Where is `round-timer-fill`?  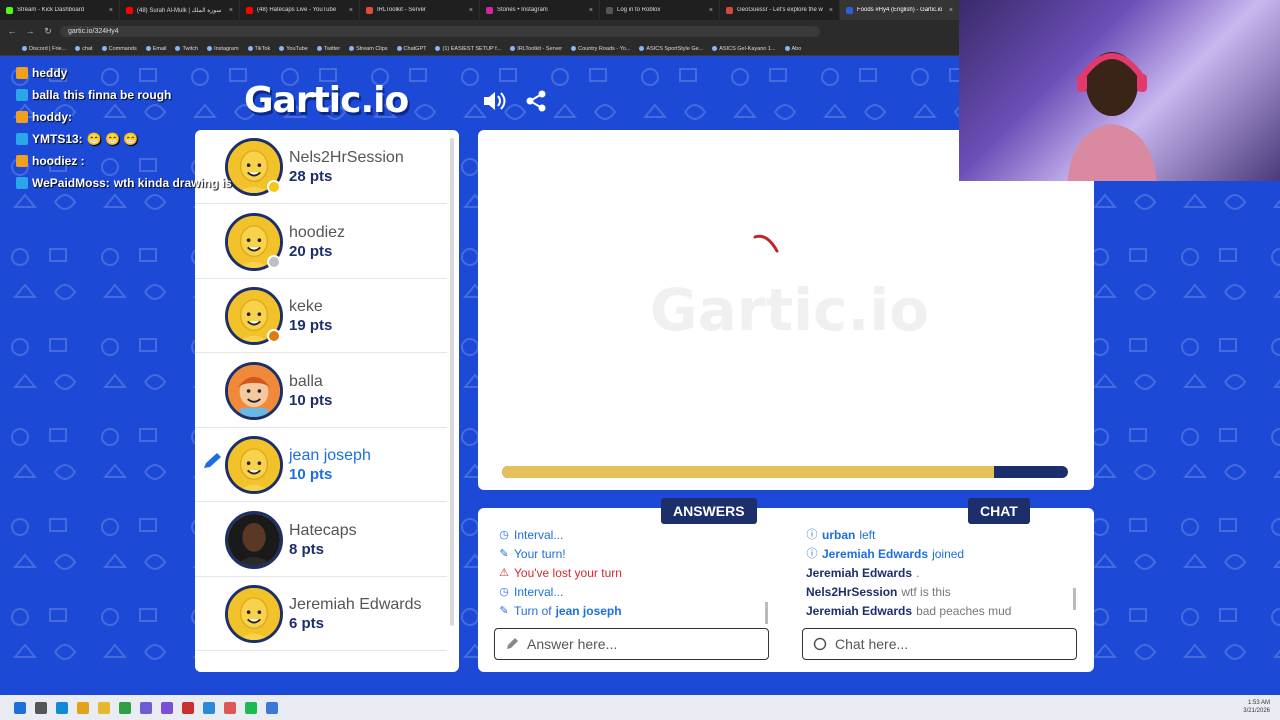
round-timer-fill is located at coordinates (748, 472).